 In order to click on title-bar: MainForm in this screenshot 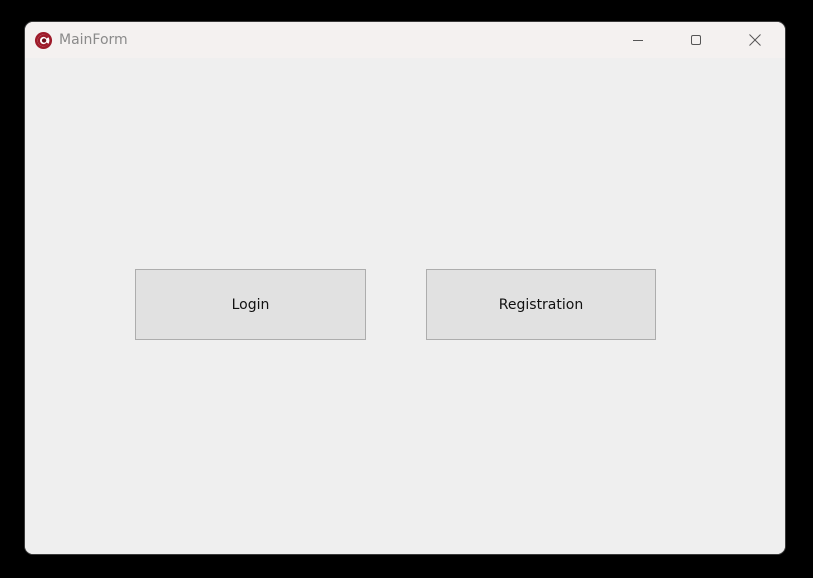, I will do `click(405, 40)`.